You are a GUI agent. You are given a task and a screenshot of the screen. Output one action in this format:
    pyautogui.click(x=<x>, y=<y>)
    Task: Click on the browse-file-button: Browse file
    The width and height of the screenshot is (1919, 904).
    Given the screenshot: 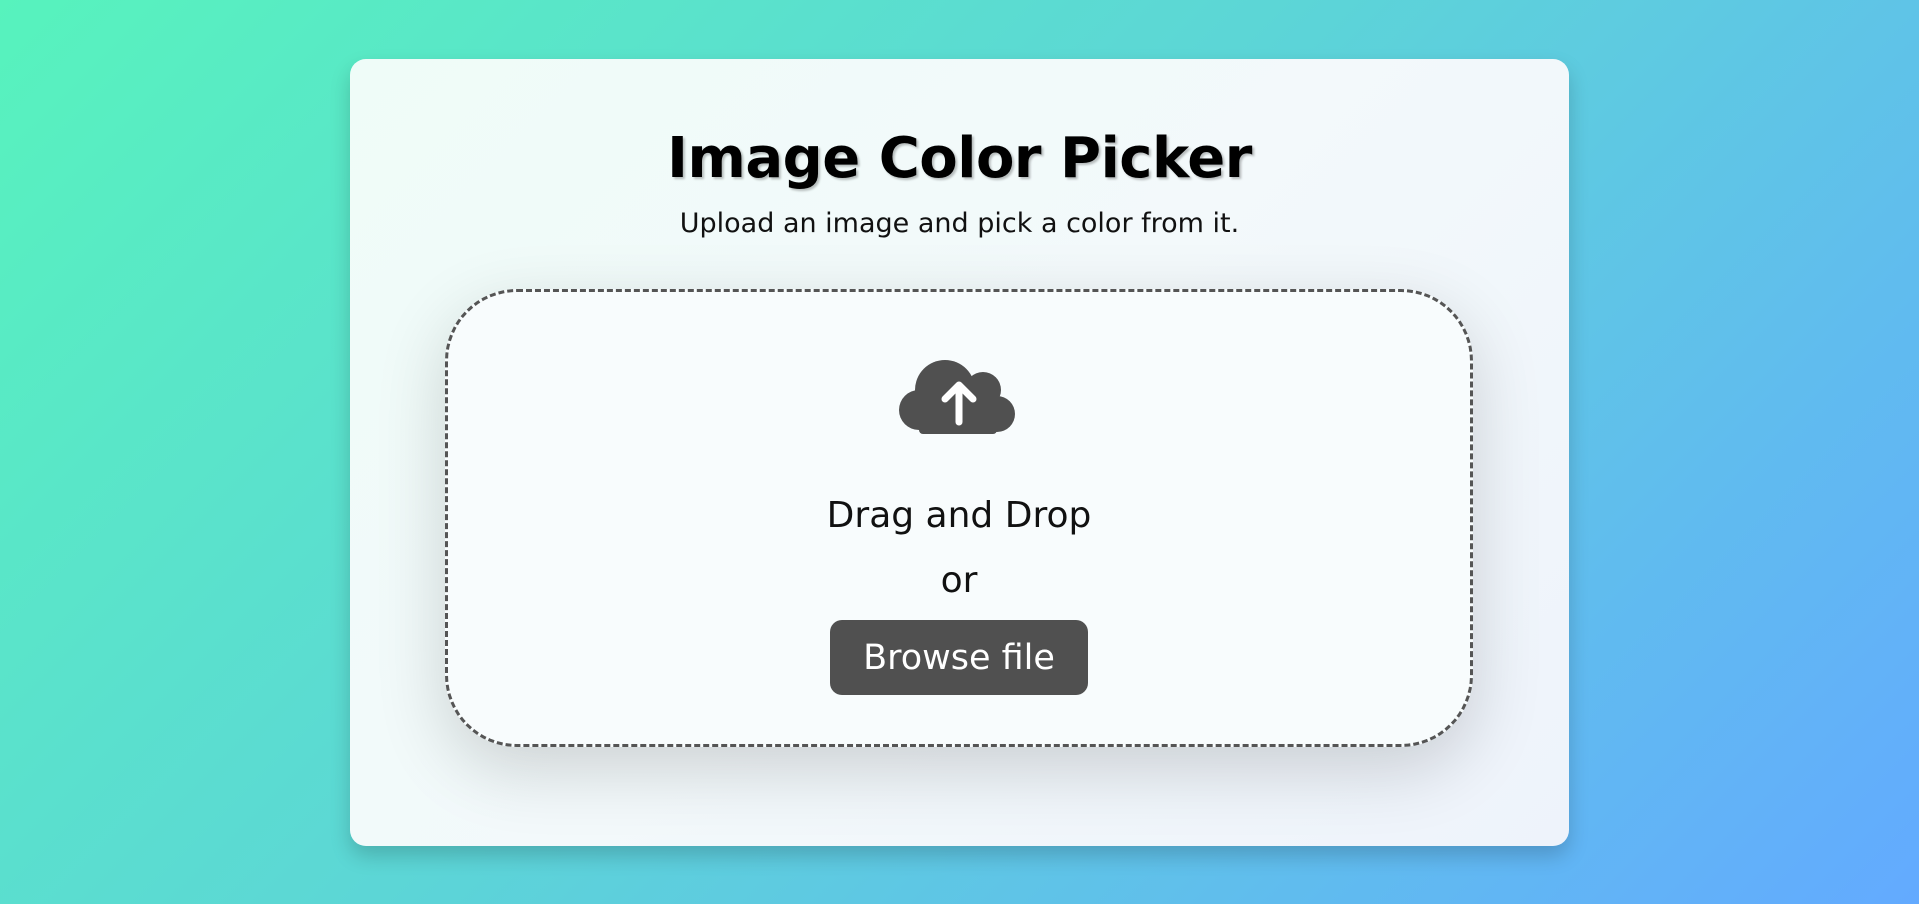 What is the action you would take?
    pyautogui.click(x=959, y=657)
    